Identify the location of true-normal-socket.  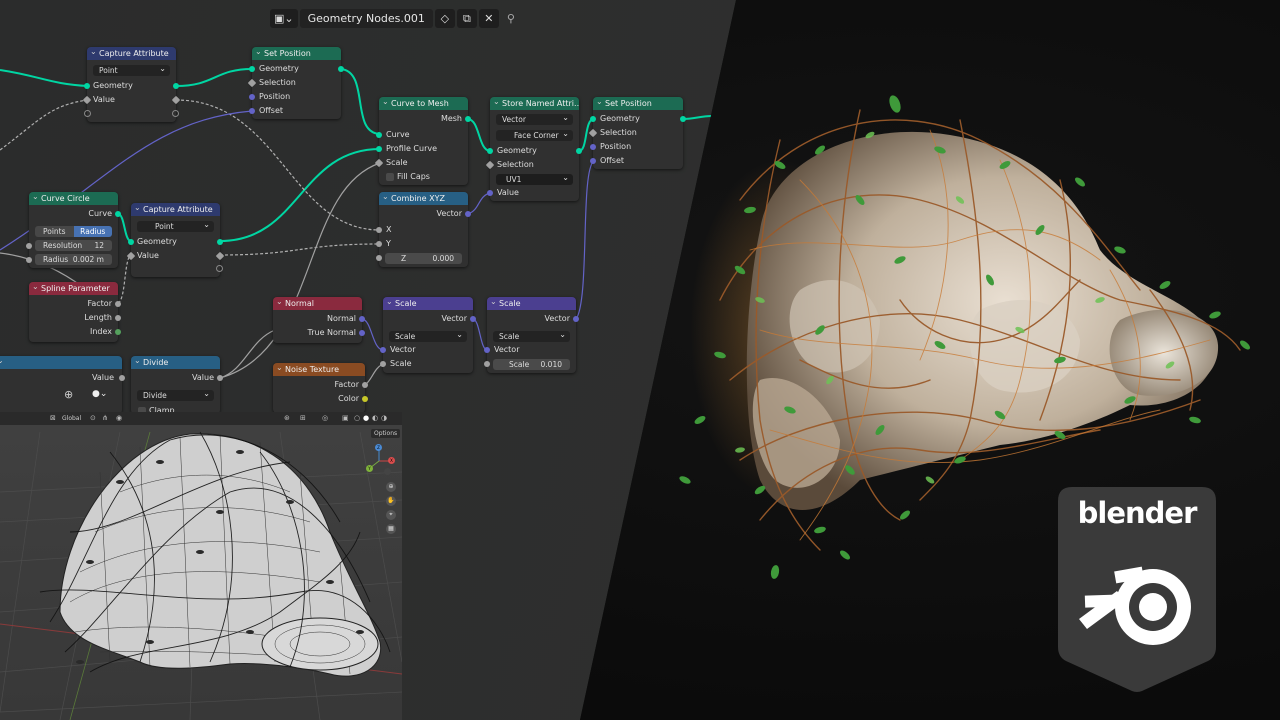
(362, 333).